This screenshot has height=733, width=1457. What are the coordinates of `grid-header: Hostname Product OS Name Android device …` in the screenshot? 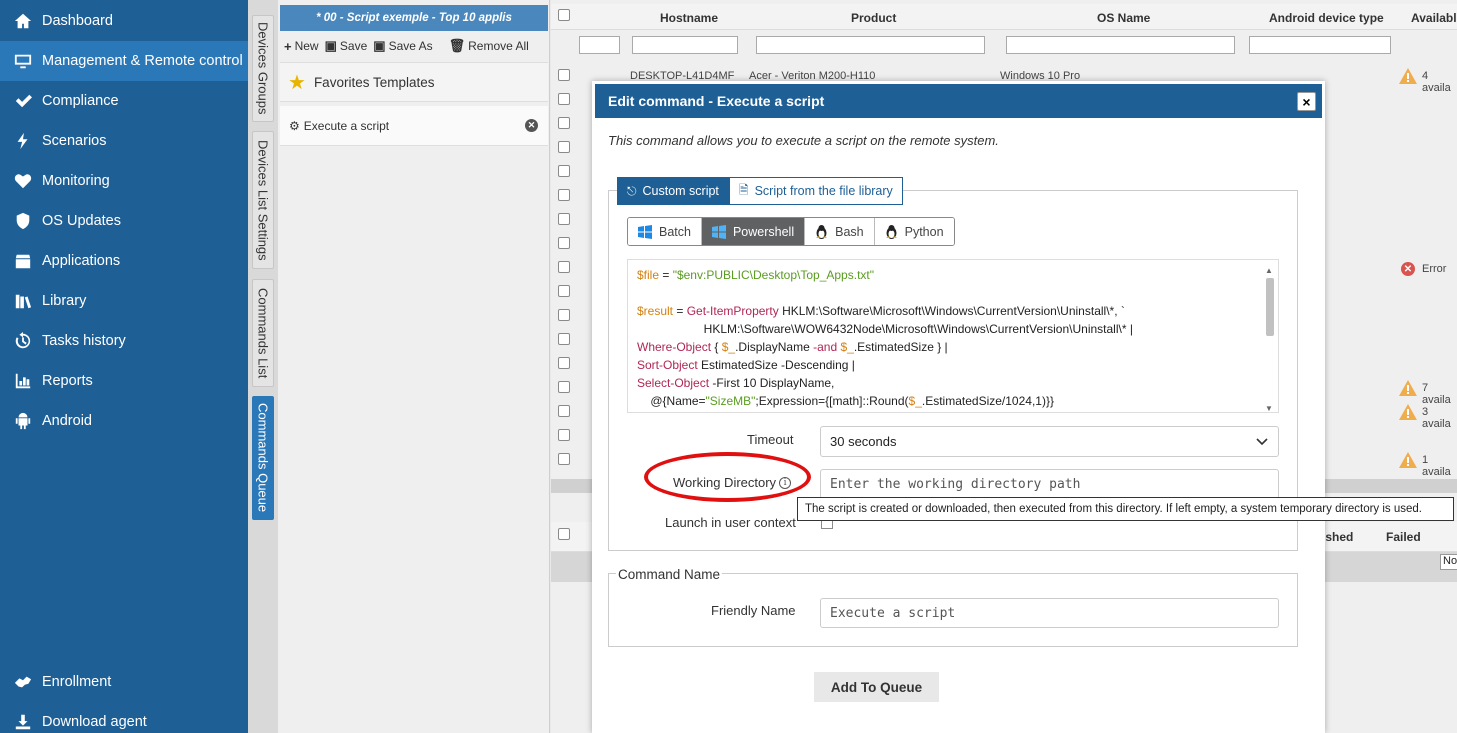 It's located at (1004, 17).